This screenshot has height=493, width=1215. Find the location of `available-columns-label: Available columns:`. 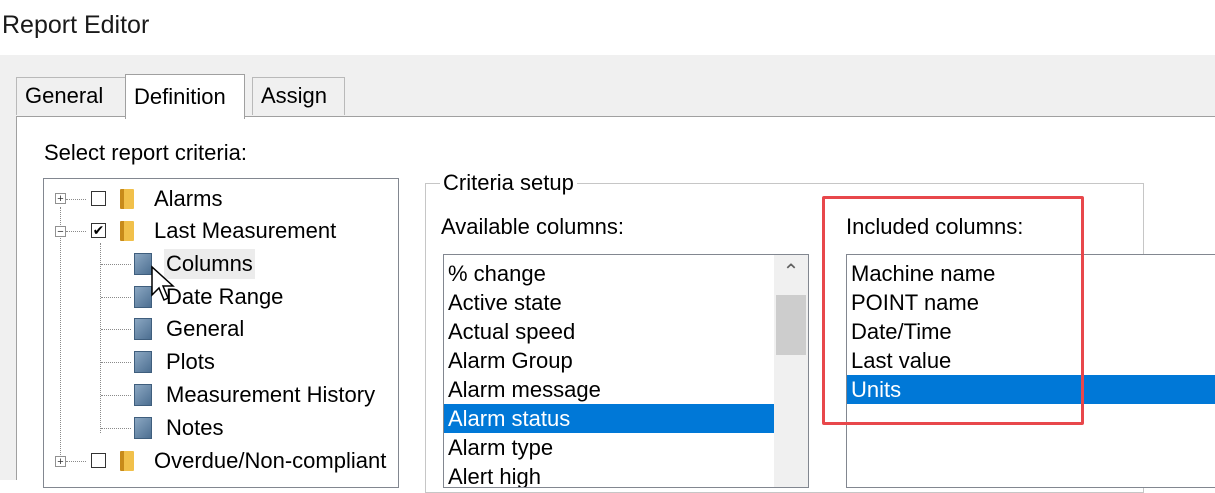

available-columns-label: Available columns: is located at coordinates (533, 226).